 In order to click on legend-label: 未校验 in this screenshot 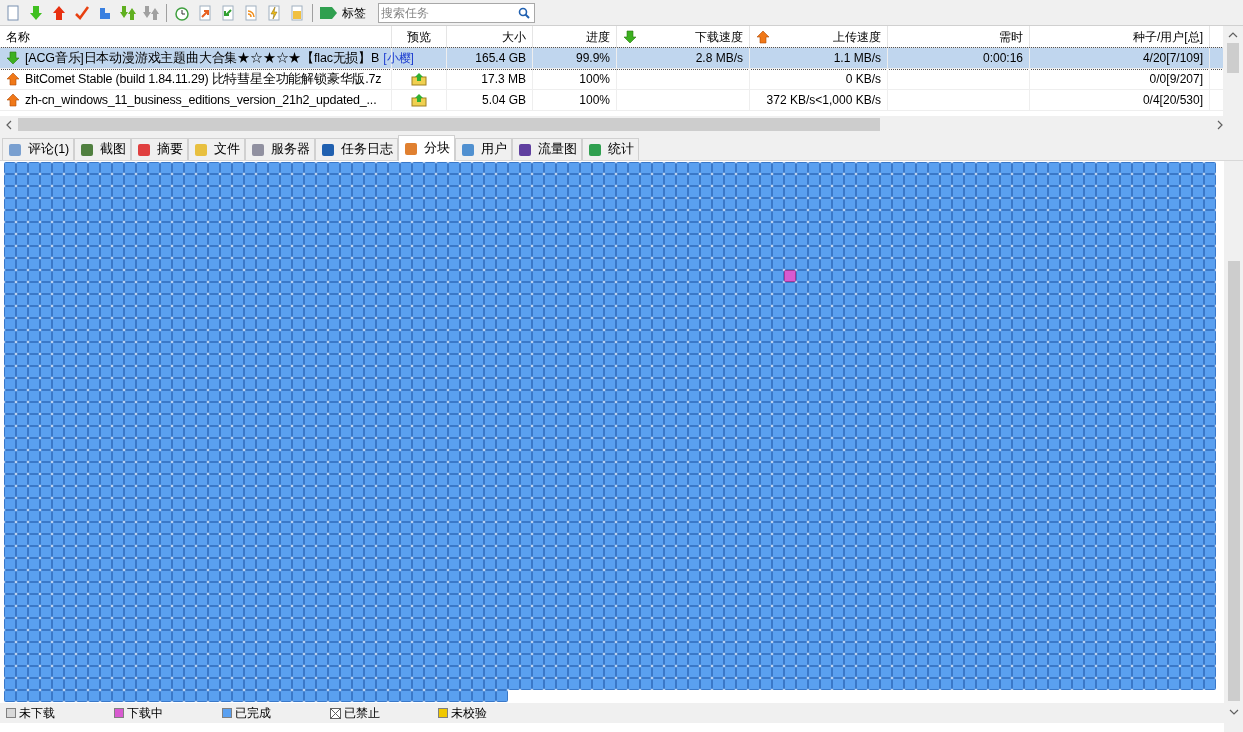, I will do `click(469, 713)`.